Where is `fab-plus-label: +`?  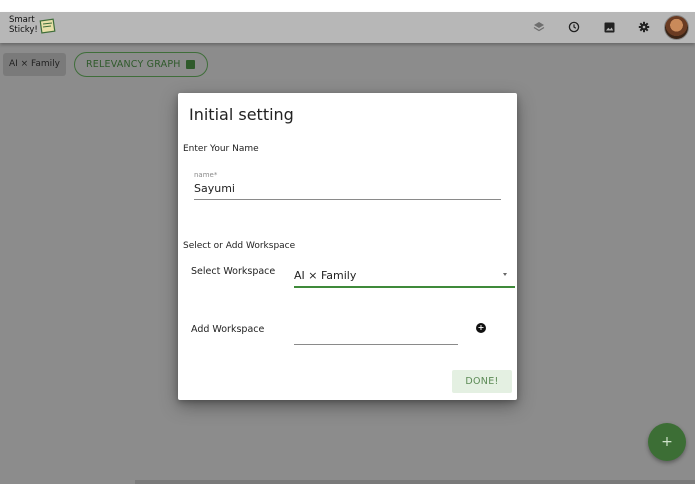
fab-plus-label: + is located at coordinates (667, 442).